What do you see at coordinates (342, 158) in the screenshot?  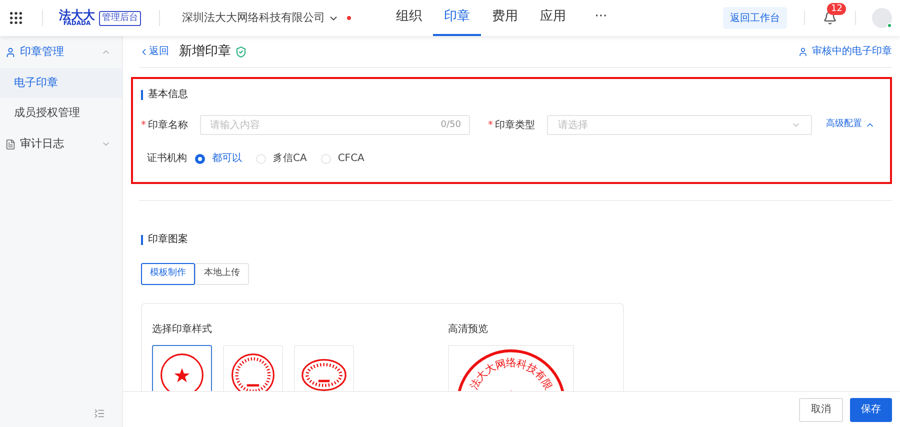 I see `radio-option: CFCA` at bounding box center [342, 158].